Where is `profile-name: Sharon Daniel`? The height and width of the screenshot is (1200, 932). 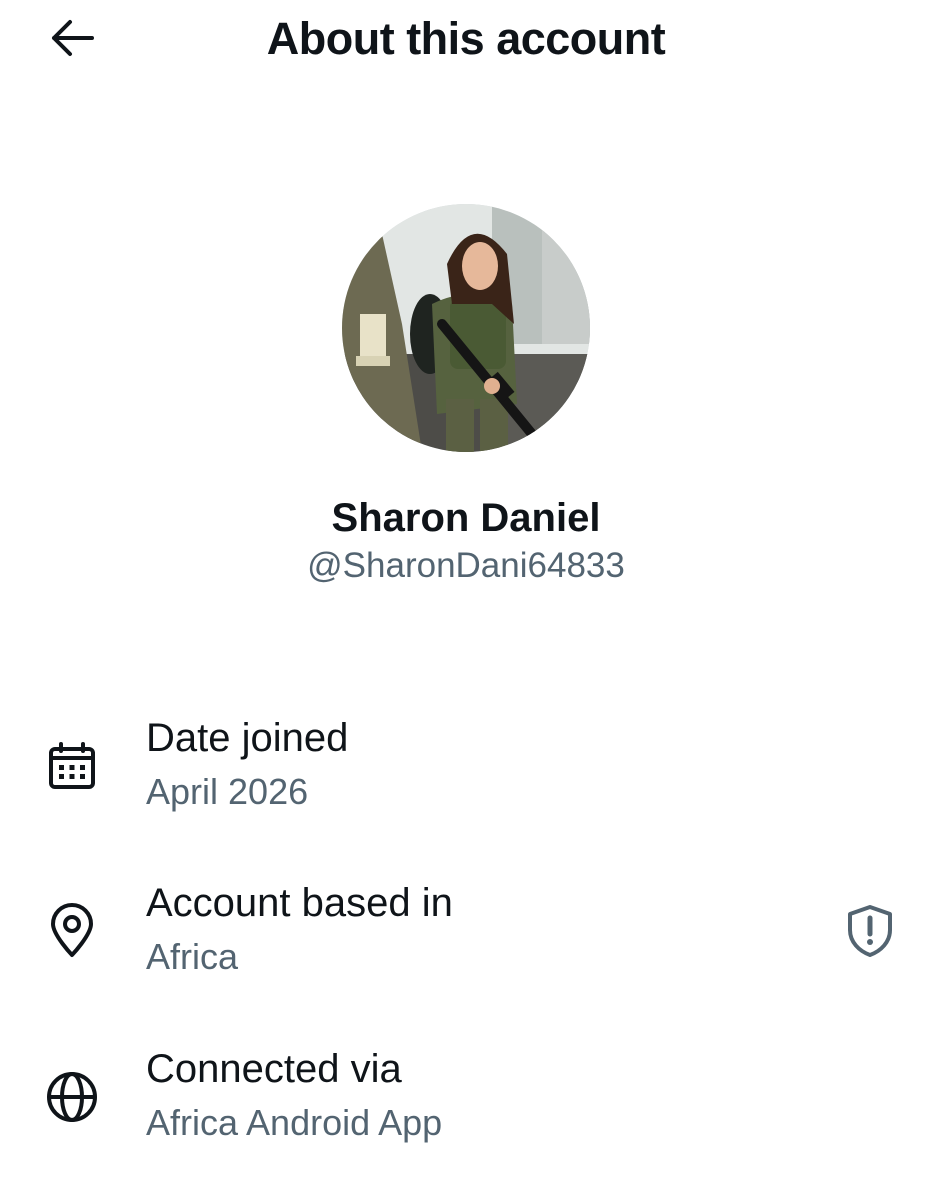 profile-name: Sharon Daniel is located at coordinates (466, 518).